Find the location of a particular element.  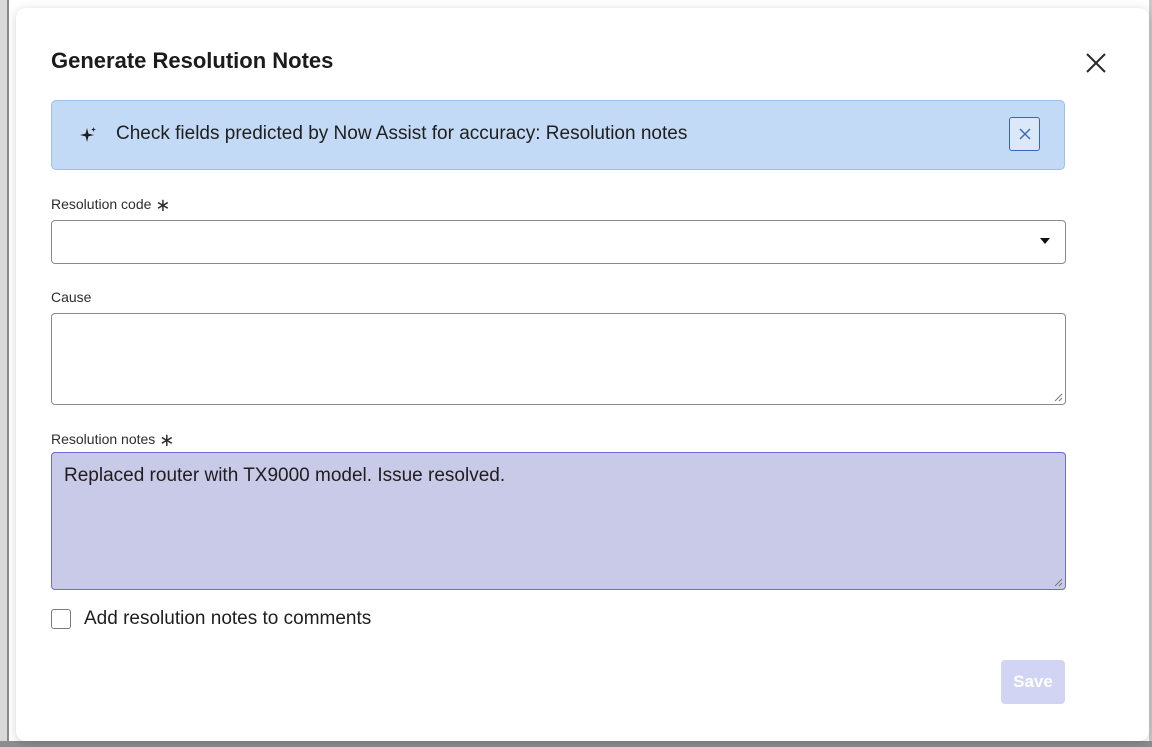

cause-textarea is located at coordinates (558, 359).